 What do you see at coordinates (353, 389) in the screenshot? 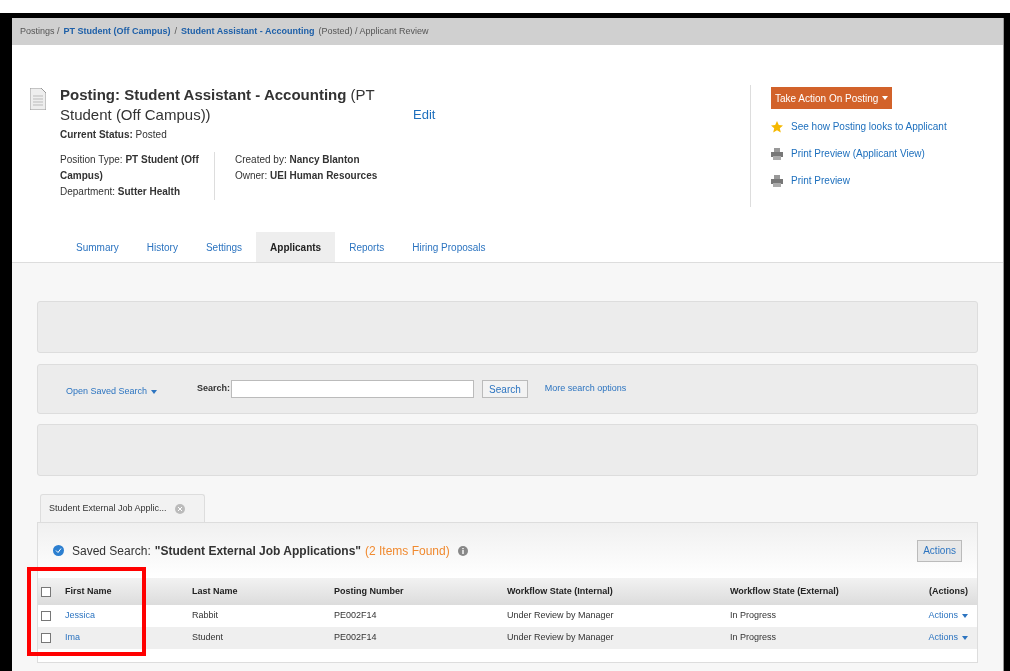
I see `search-field` at bounding box center [353, 389].